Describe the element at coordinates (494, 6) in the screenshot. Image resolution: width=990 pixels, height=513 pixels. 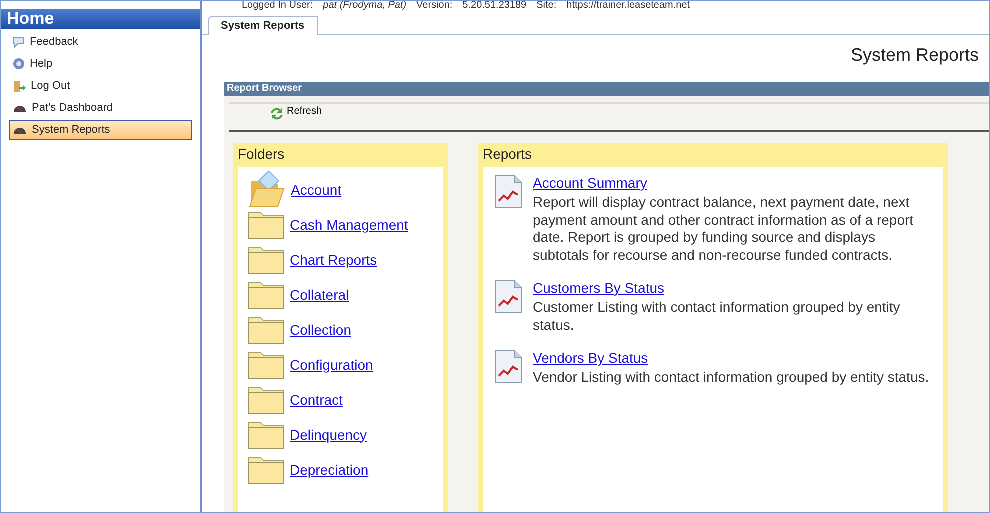
I see `version-number: 5.20.51.23189` at that location.